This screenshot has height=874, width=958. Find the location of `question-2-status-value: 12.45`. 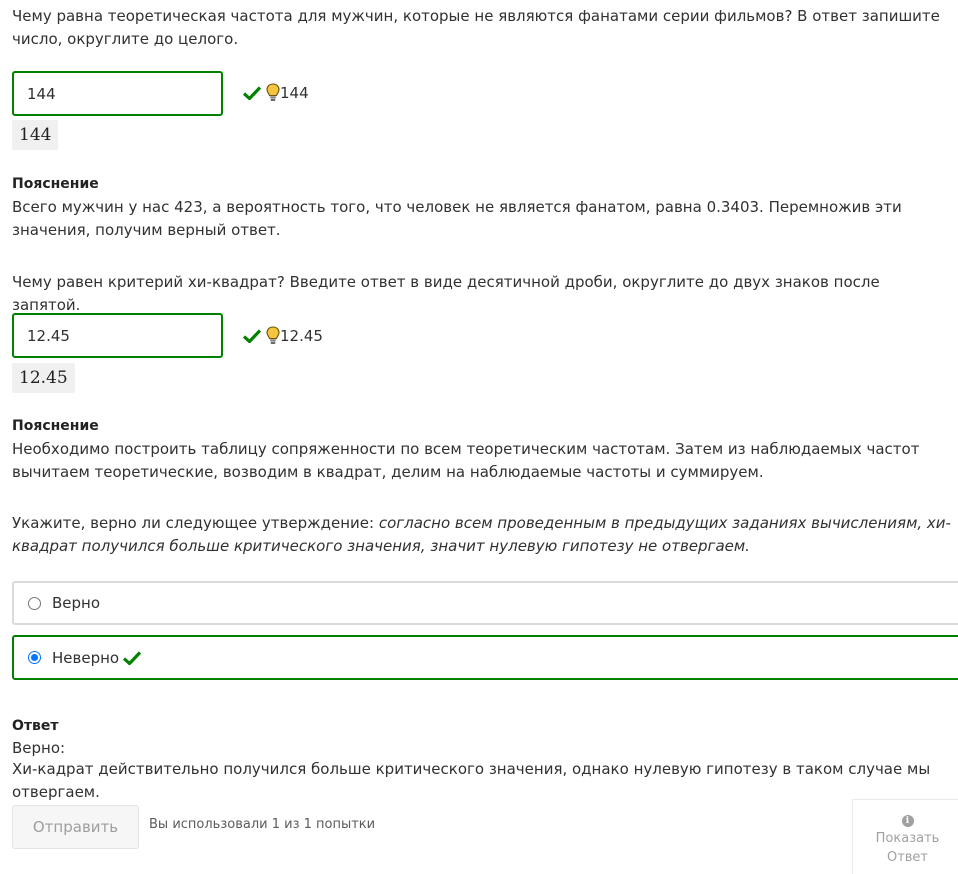

question-2-status-value: 12.45 is located at coordinates (301, 336).